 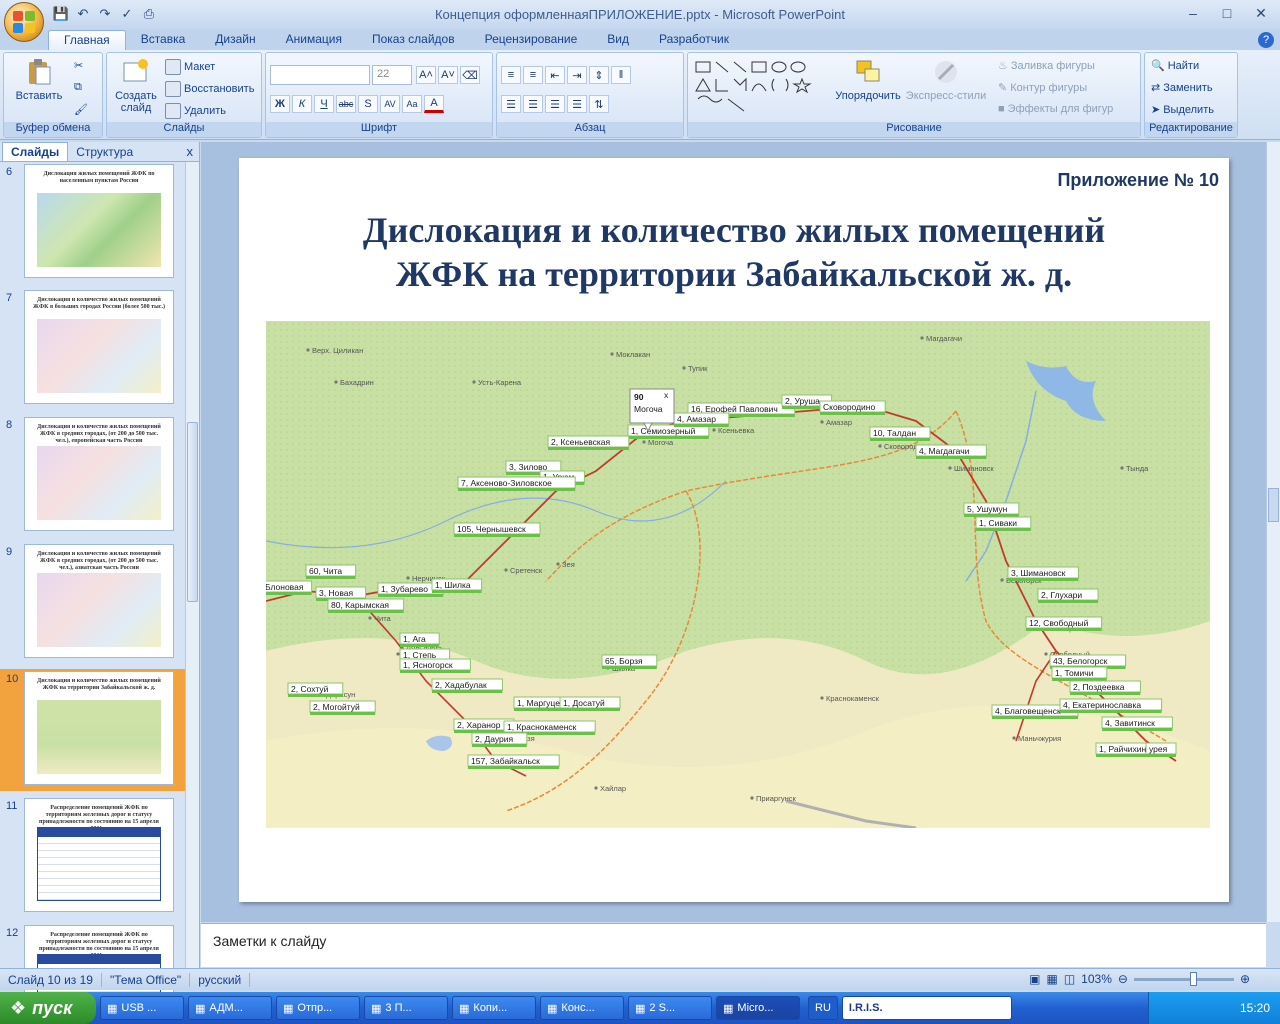 What do you see at coordinates (209, 89) in the screenshot?
I see `reset-button: Восстановить` at bounding box center [209, 89].